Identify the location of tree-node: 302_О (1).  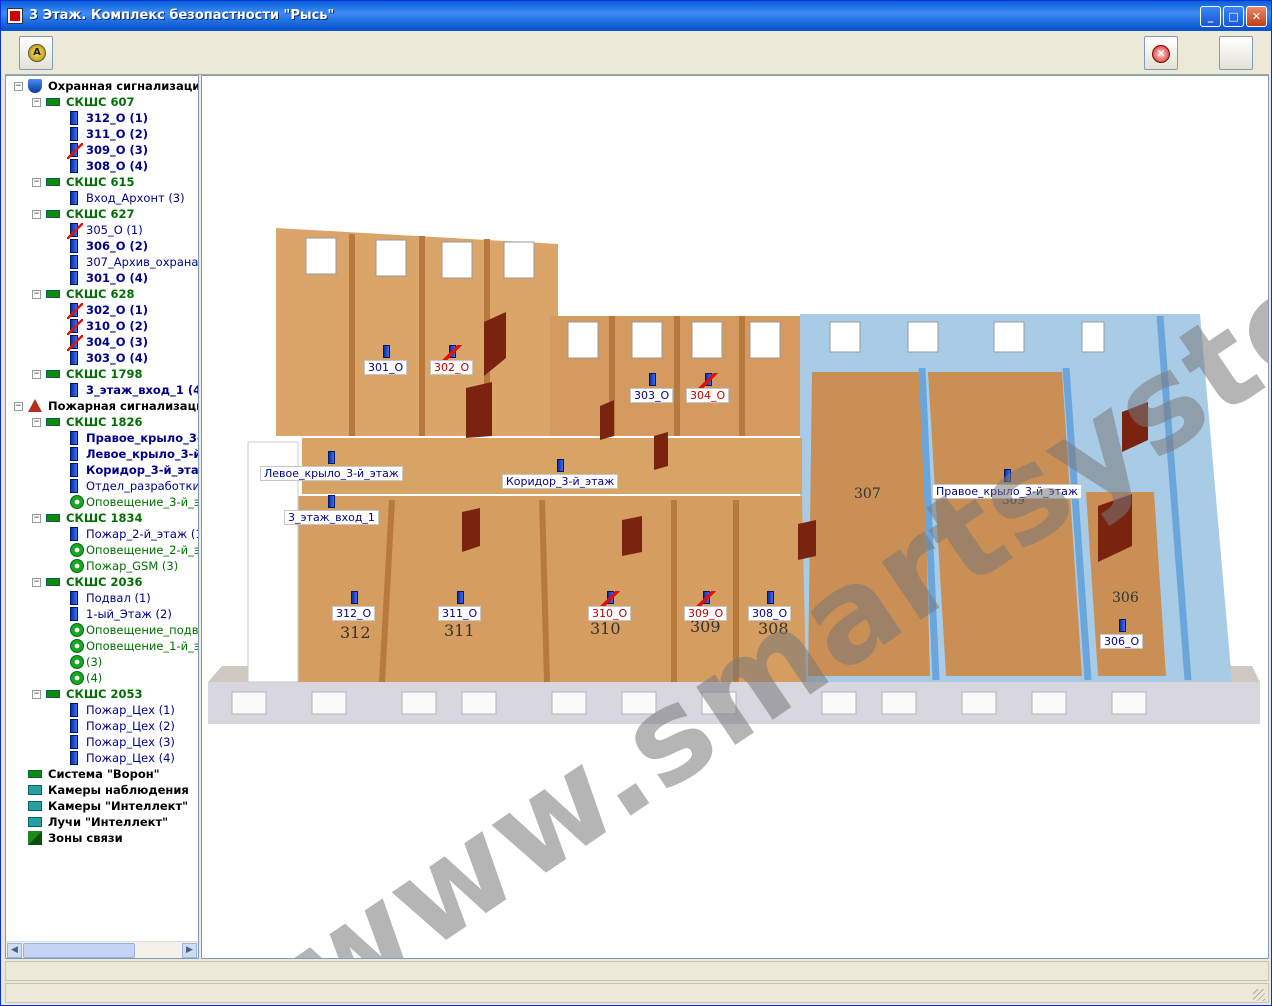
(102, 310).